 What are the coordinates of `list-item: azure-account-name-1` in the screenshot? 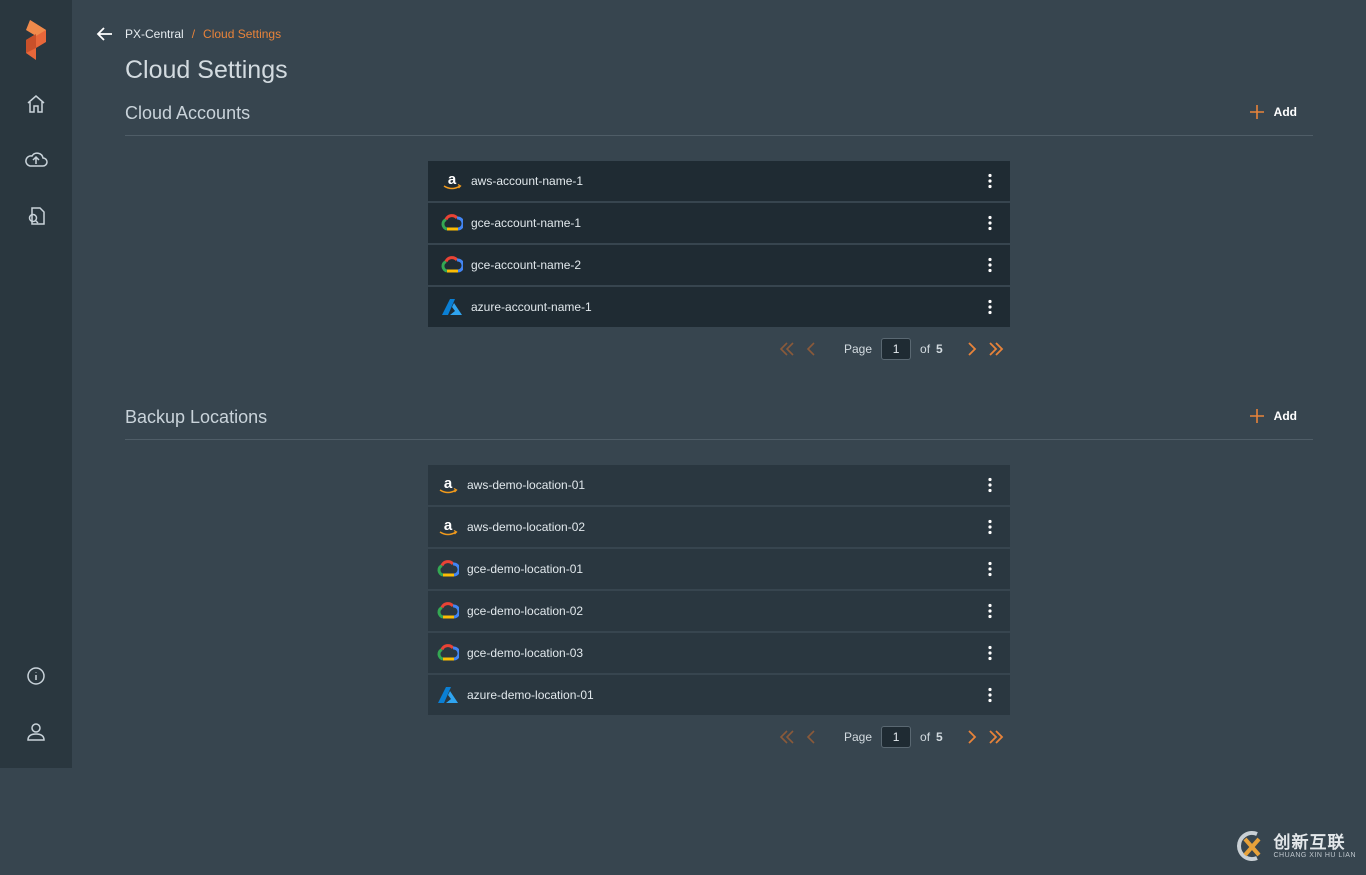 It's located at (719, 307).